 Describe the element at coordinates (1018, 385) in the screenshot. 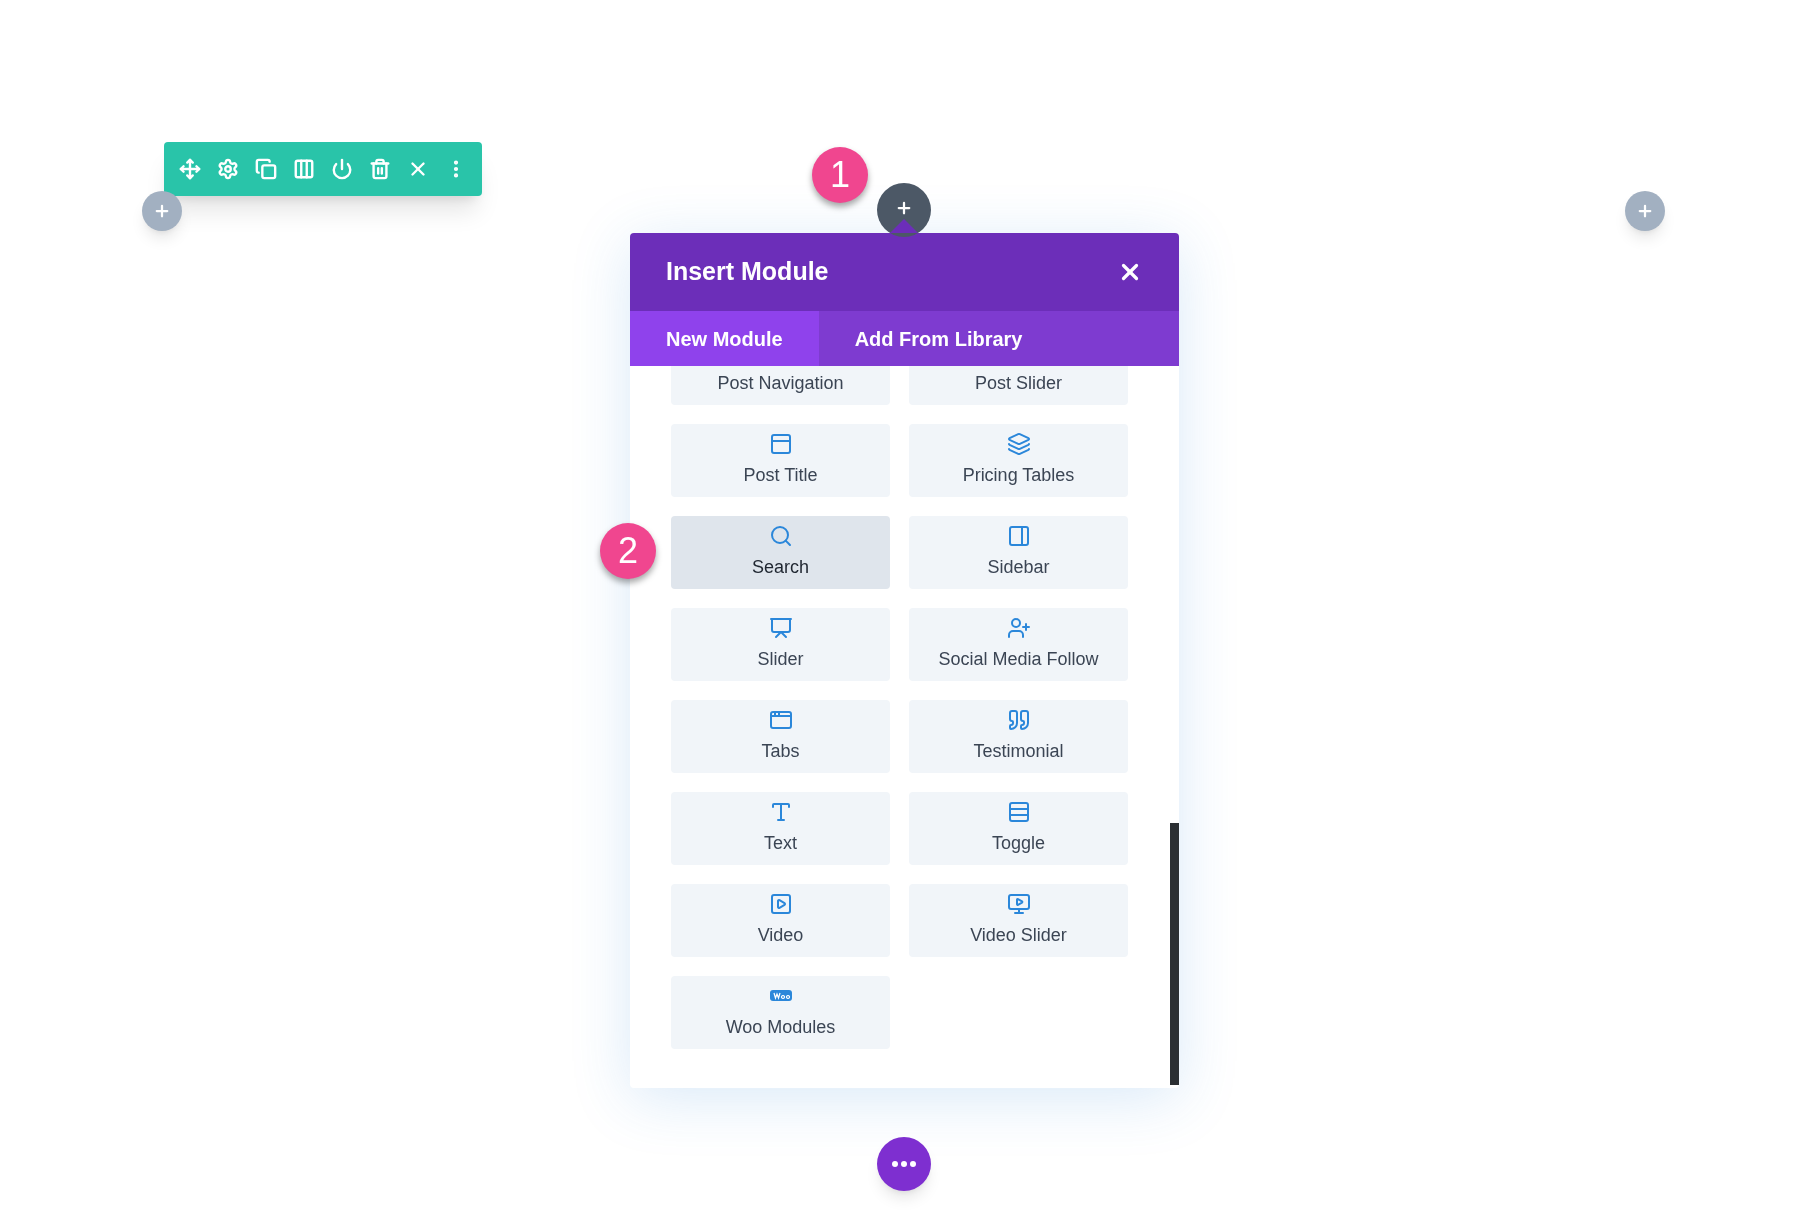

I see `module-card: Post Slider` at that location.